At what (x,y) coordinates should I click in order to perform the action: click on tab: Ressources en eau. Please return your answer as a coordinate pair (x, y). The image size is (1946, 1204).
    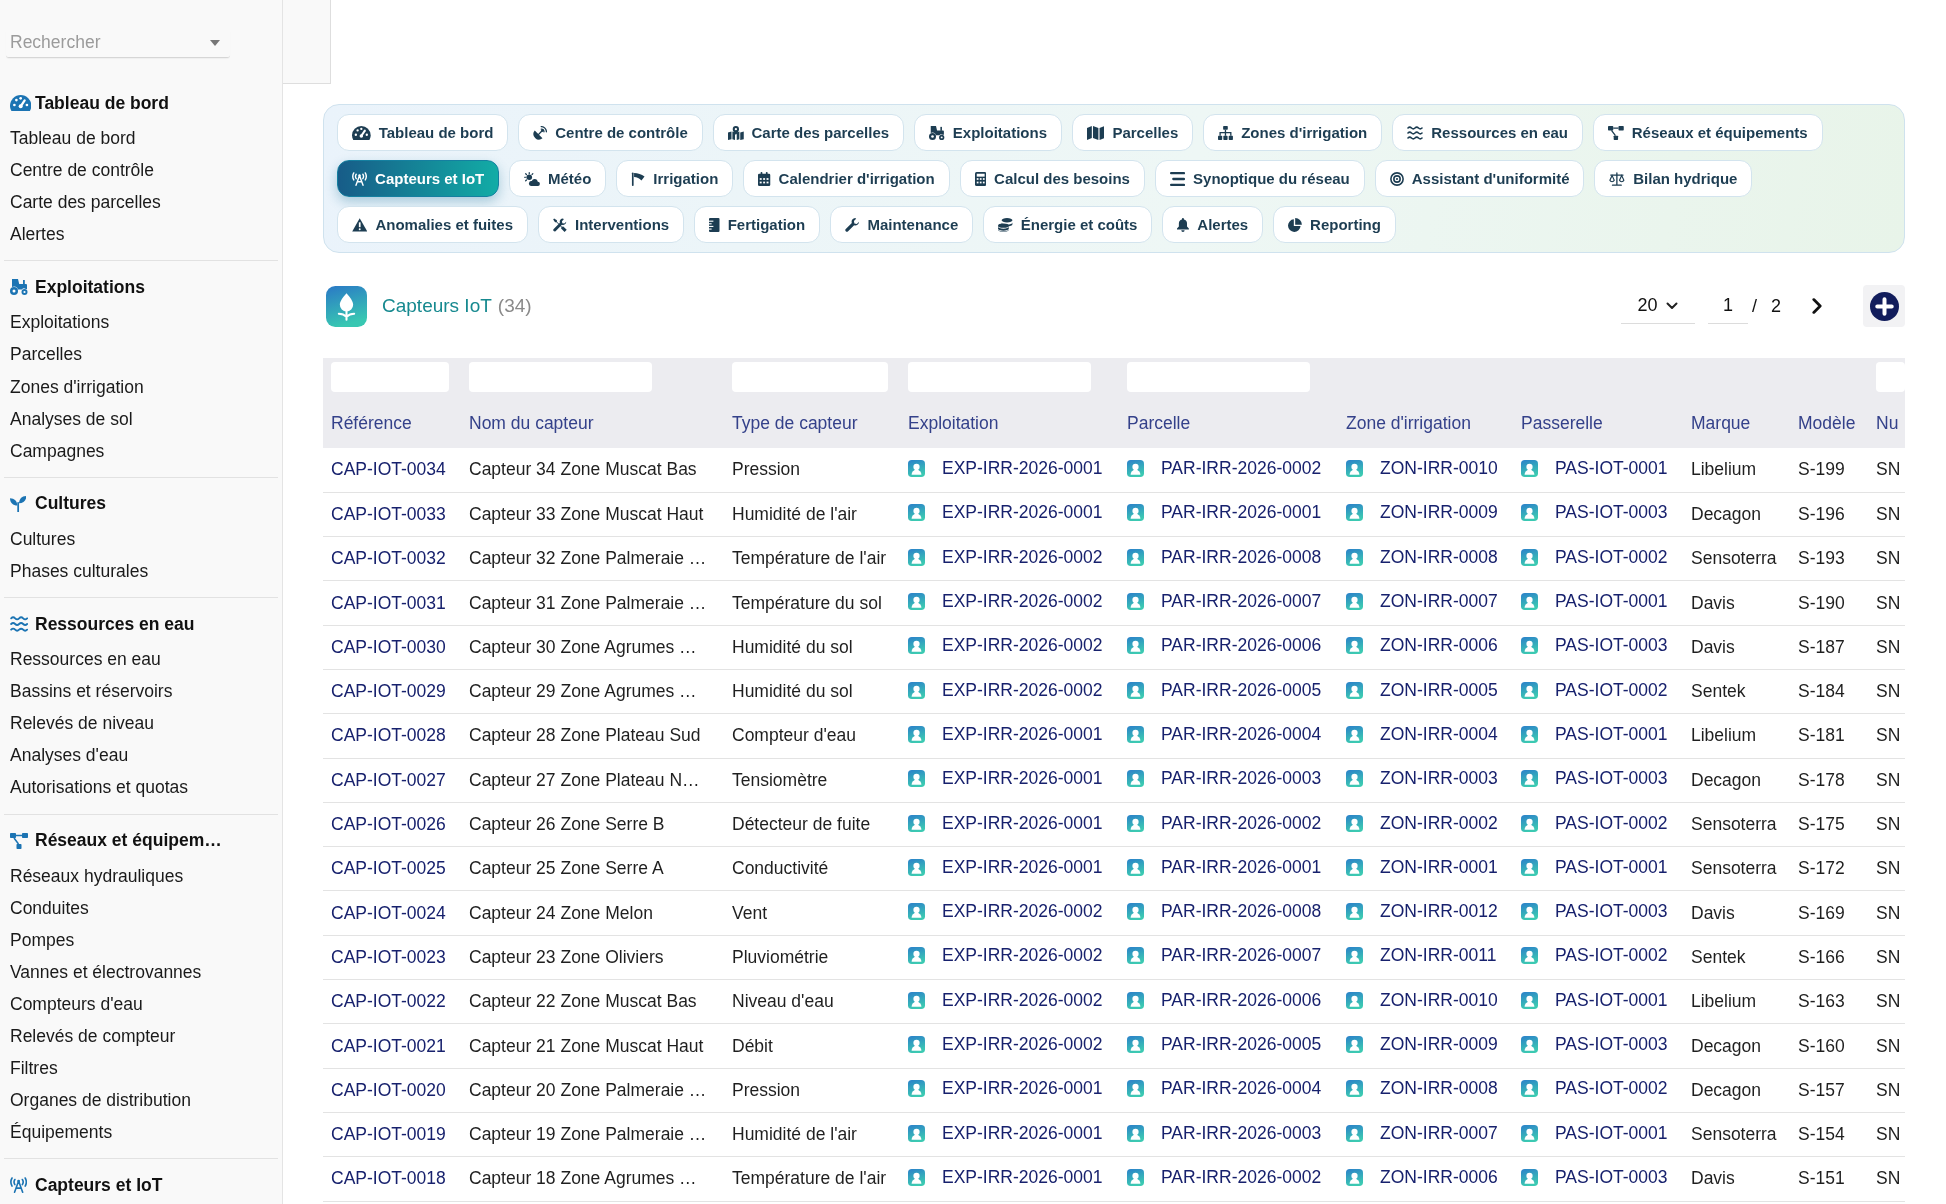
    Looking at the image, I should click on (1488, 132).